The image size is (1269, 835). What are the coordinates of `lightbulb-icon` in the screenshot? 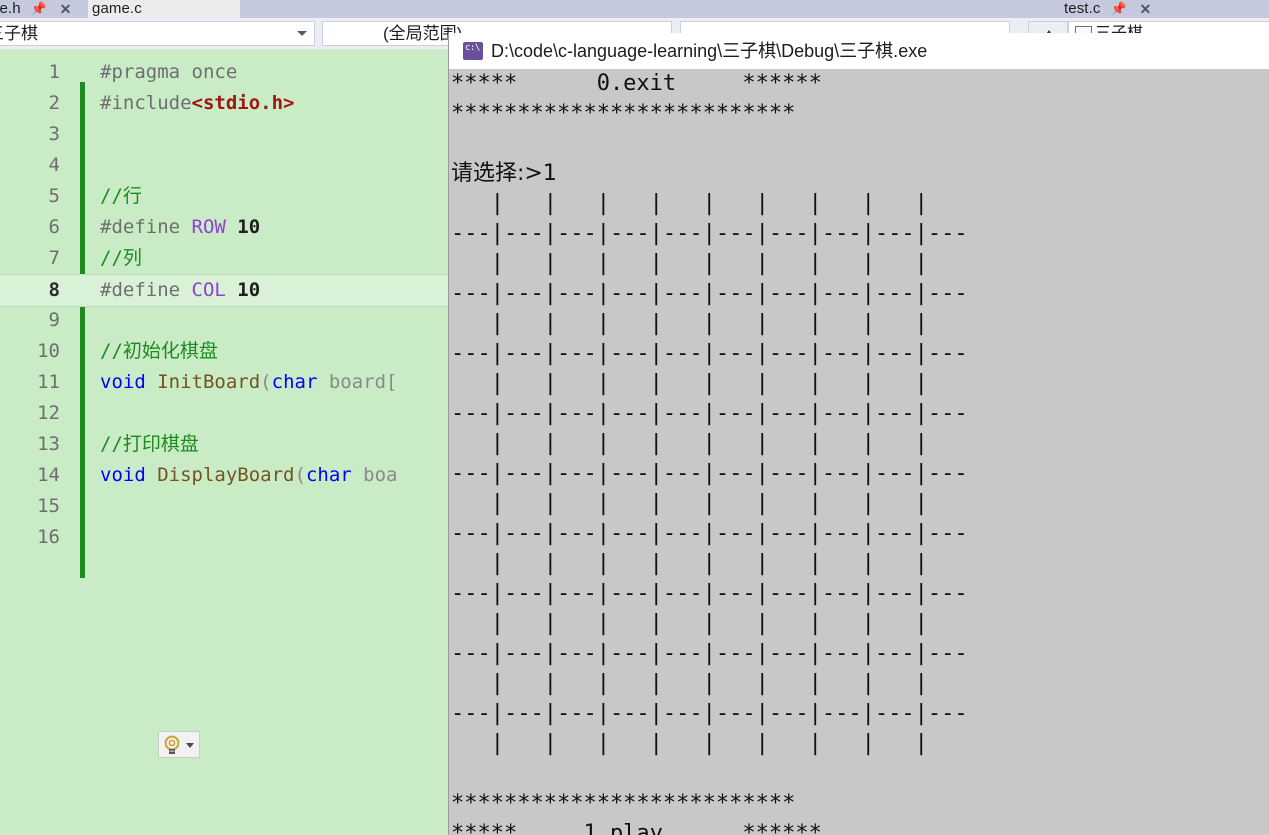 It's located at (172, 744).